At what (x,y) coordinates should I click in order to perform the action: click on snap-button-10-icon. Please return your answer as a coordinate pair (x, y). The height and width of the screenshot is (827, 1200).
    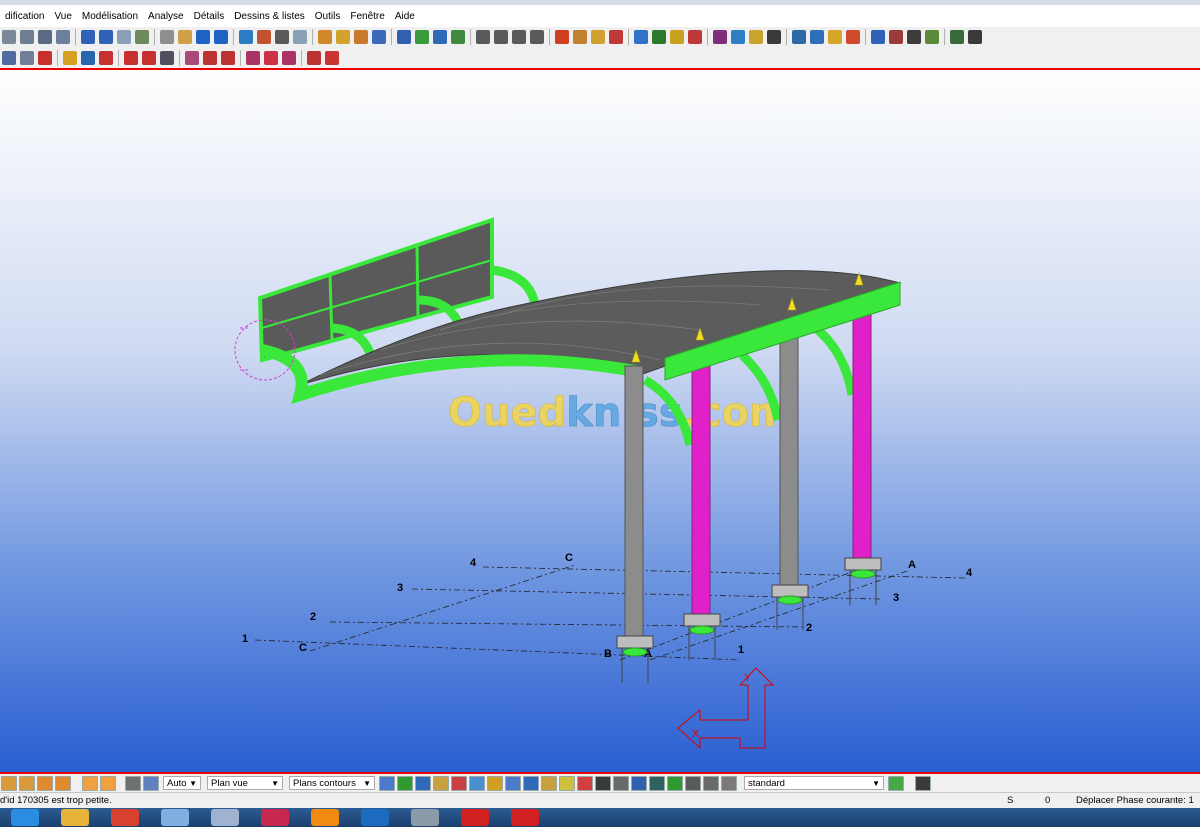
    Looking at the image, I should click on (549, 783).